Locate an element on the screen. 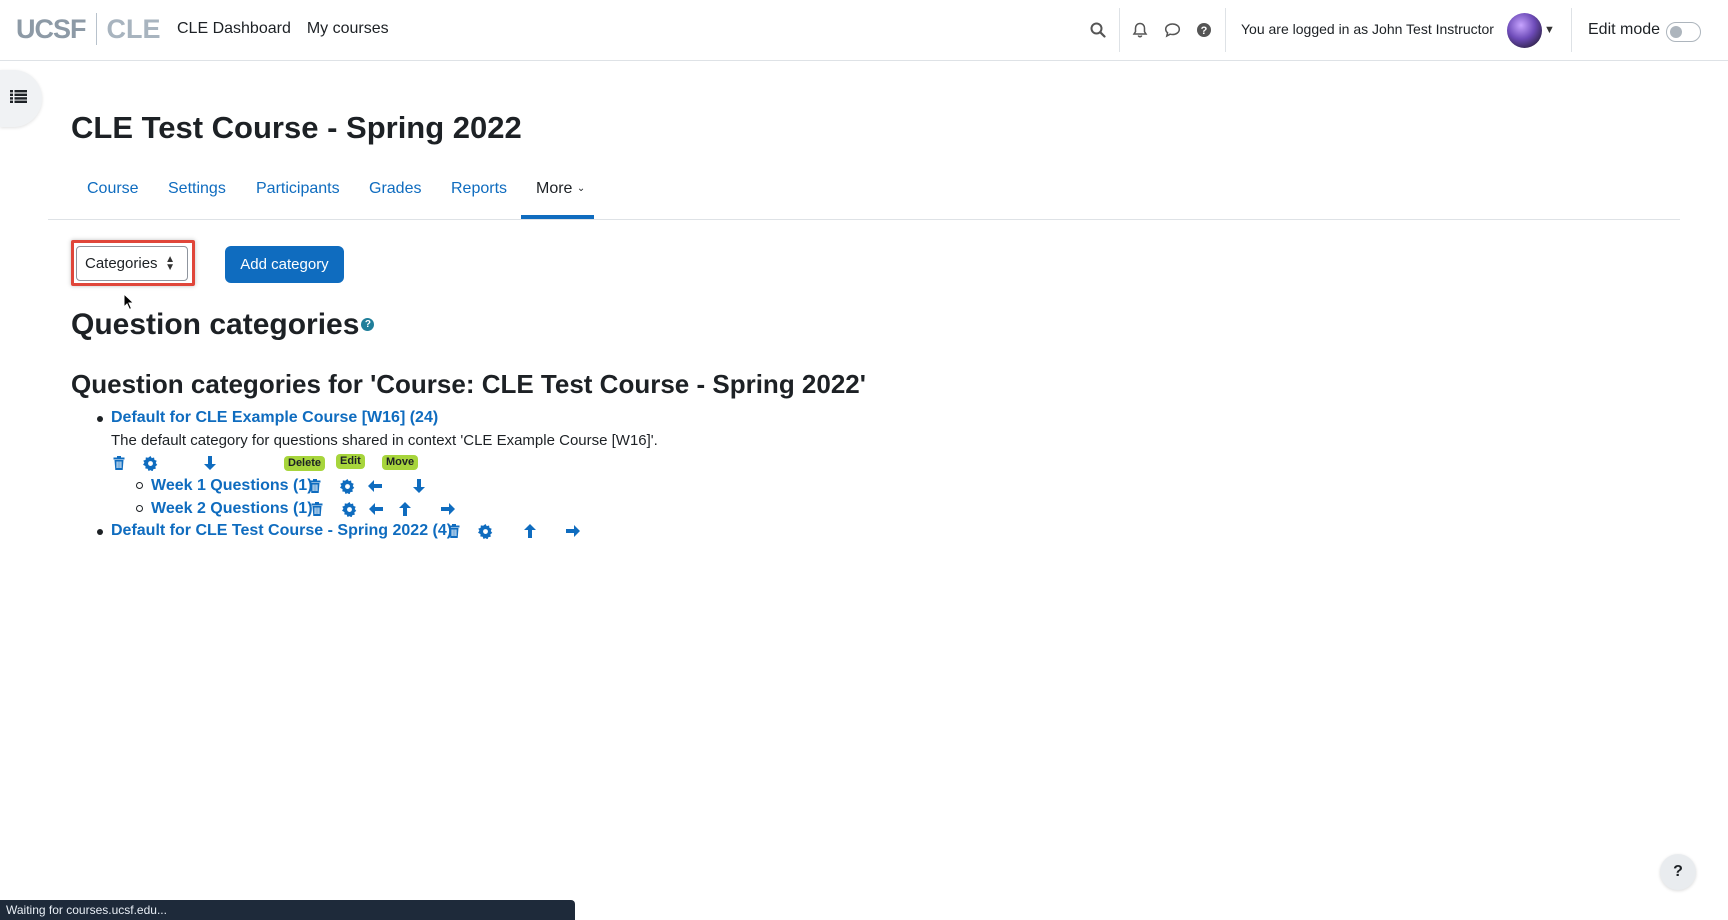  course-index-drawer-toggle is located at coordinates (21, 98).